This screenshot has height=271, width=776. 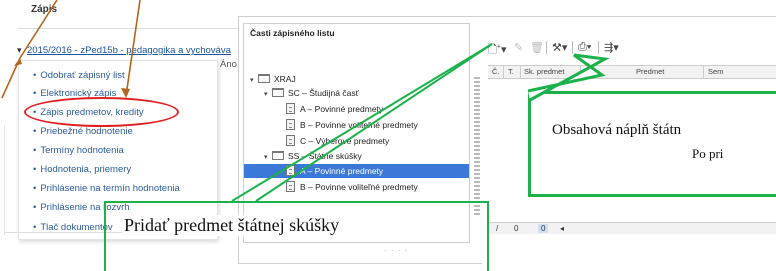 What do you see at coordinates (78, 150) in the screenshot?
I see `menu-item-terminy: Termíny hodnotenia` at bounding box center [78, 150].